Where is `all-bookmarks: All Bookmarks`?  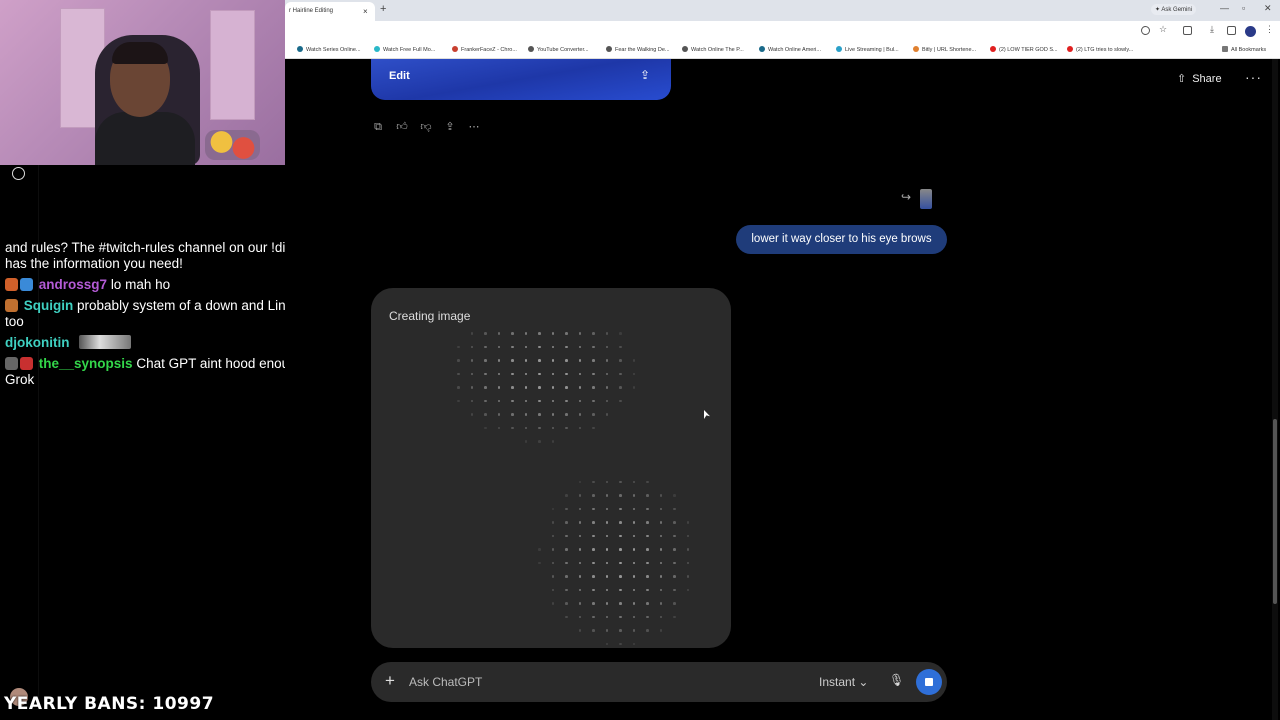
all-bookmarks: All Bookmarks is located at coordinates (1244, 49).